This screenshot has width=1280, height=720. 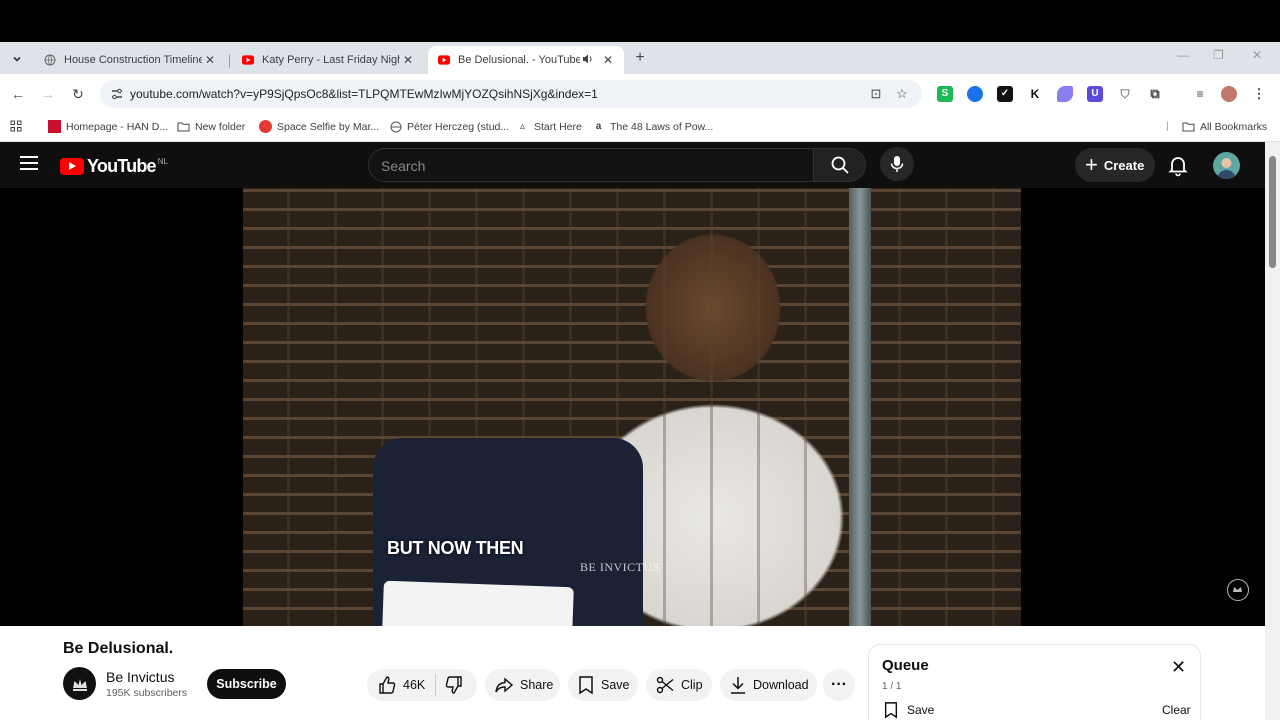 What do you see at coordinates (1238, 590) in the screenshot?
I see `channel-watermark-icon` at bounding box center [1238, 590].